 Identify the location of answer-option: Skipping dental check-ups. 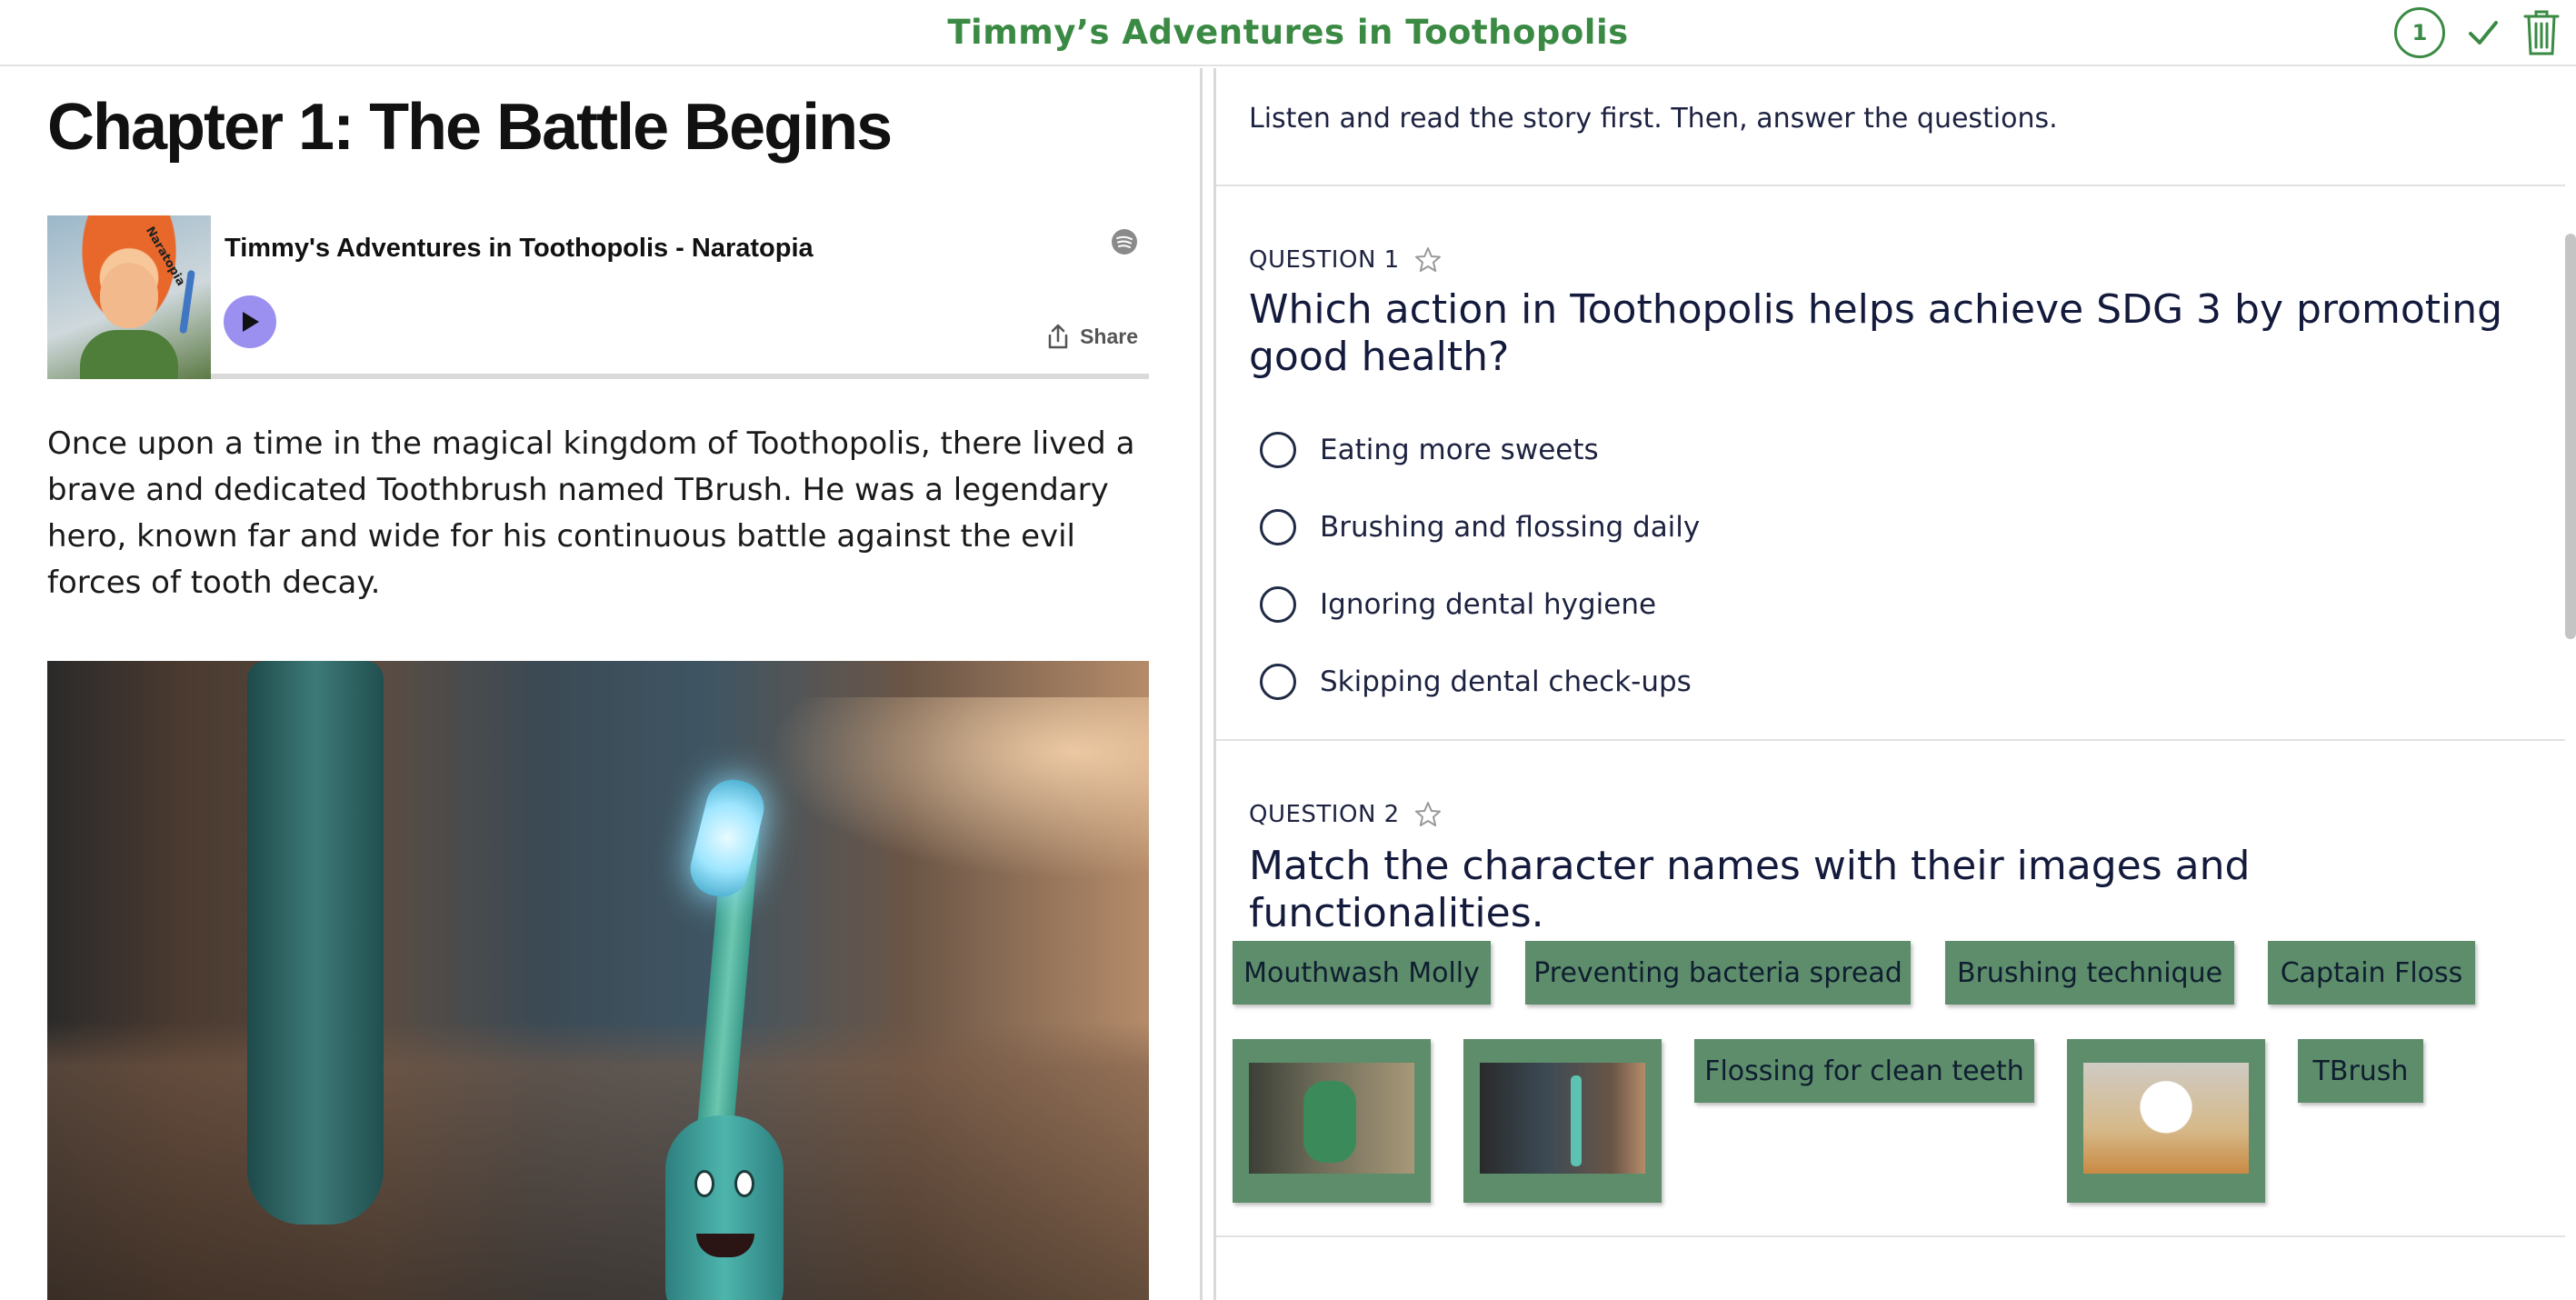
(1476, 682).